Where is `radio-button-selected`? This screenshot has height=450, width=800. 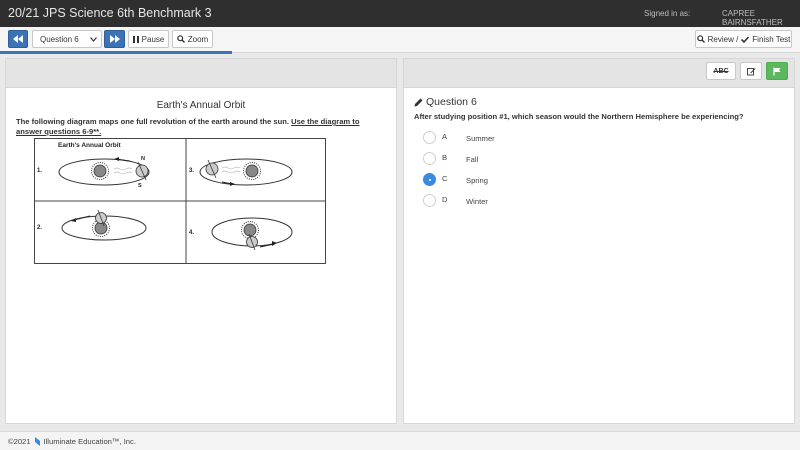
radio-button-selected is located at coordinates (429, 179).